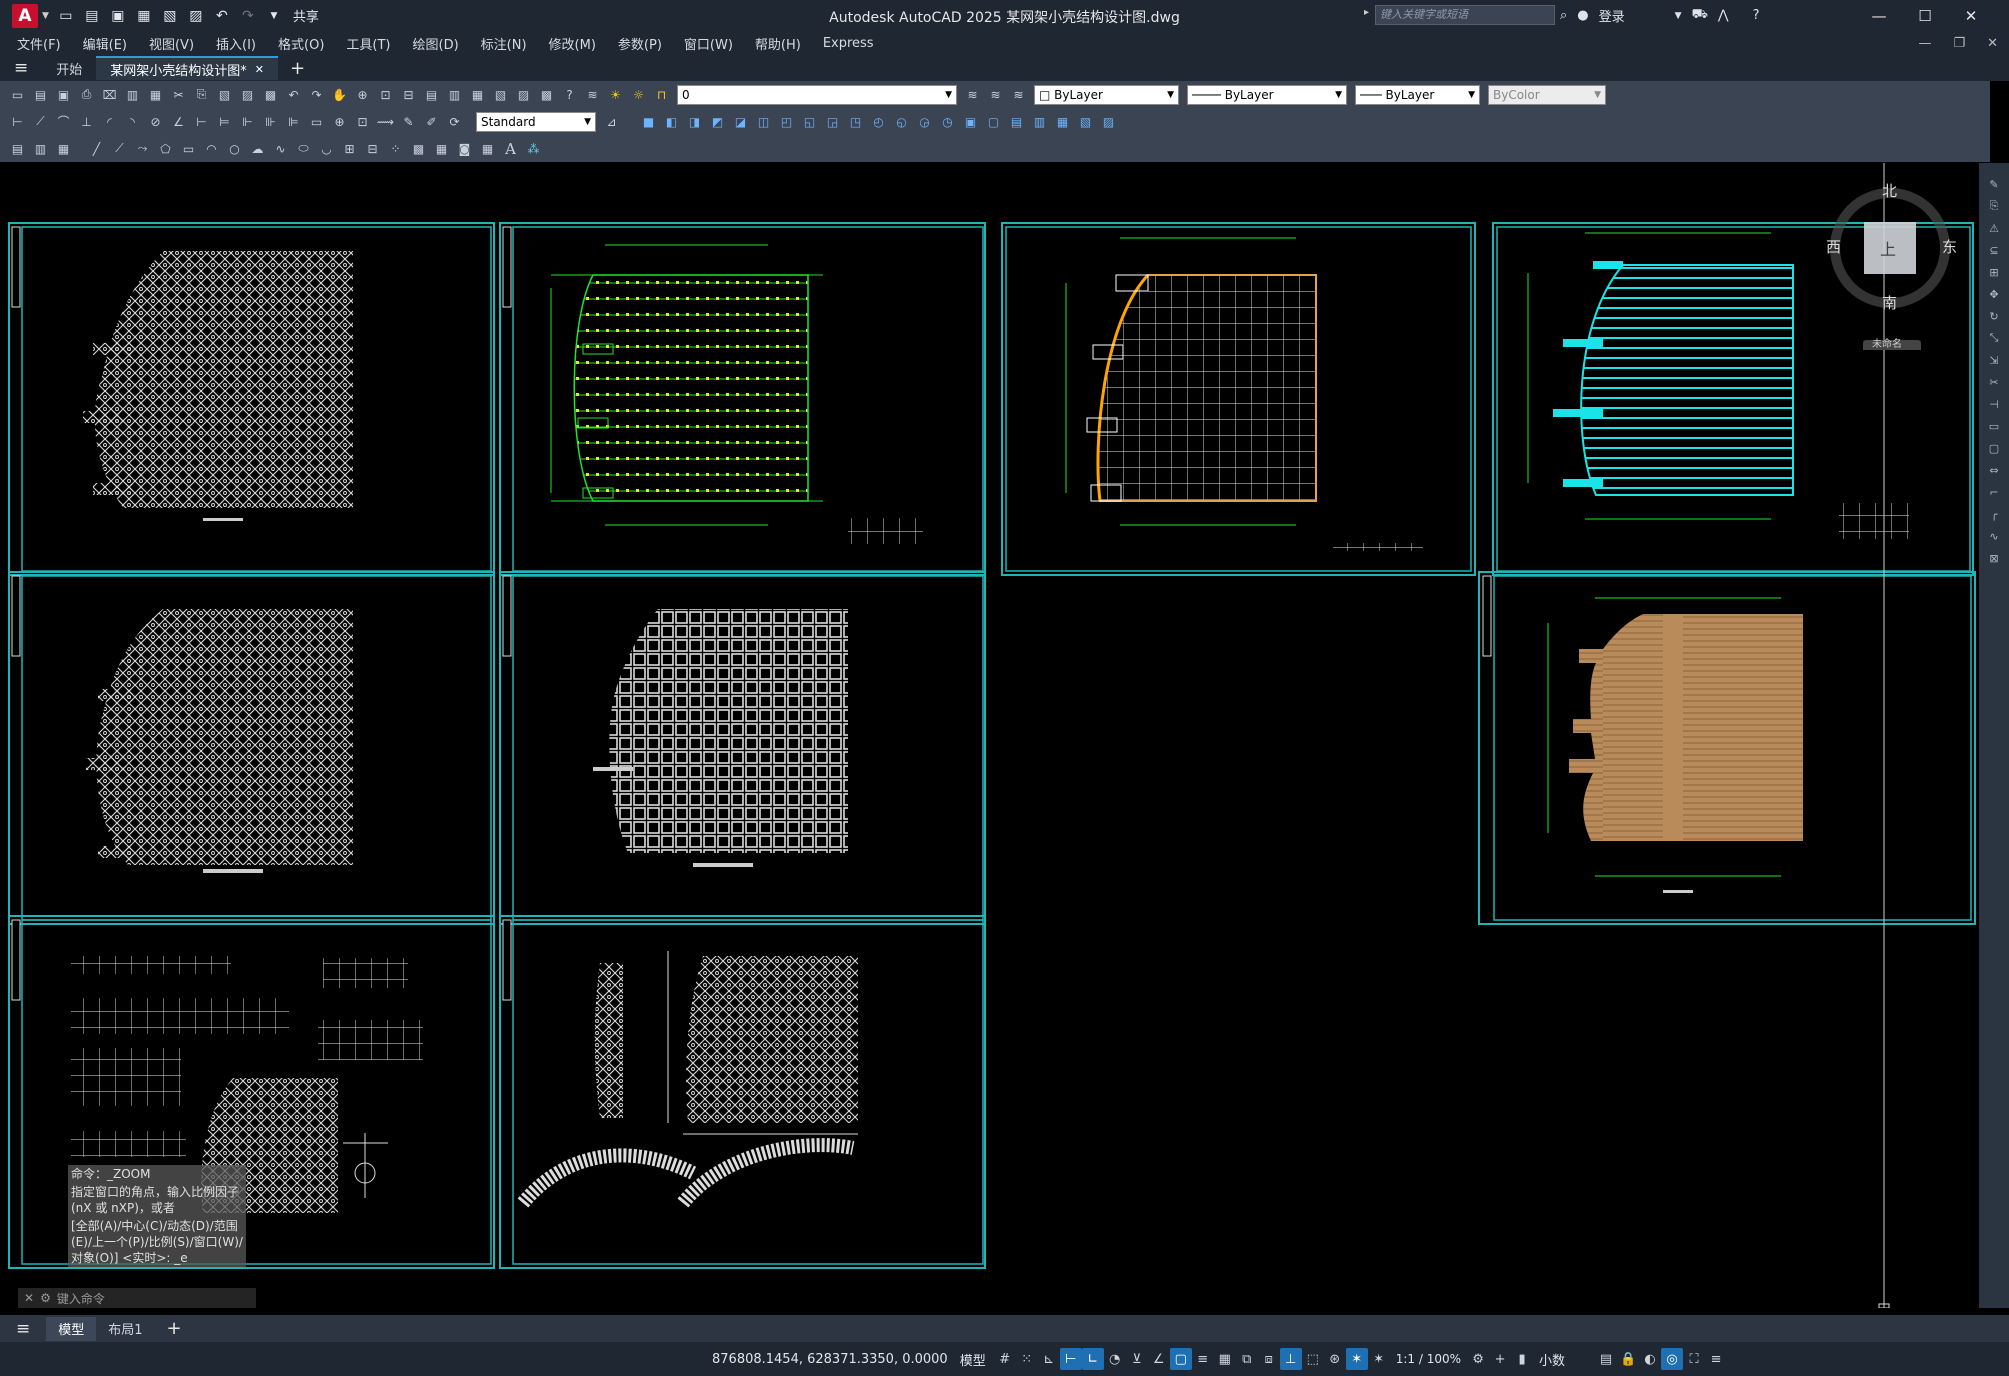 Image resolution: width=2009 pixels, height=1376 pixels. What do you see at coordinates (109, 94) in the screenshot?
I see `preview-icon: ⌧` at bounding box center [109, 94].